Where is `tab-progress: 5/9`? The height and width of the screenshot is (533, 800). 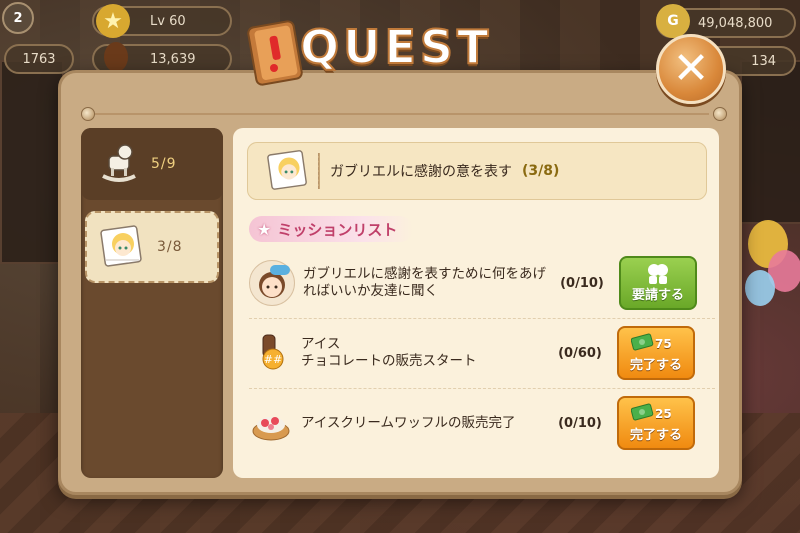
tab-progress: 5/9 is located at coordinates (164, 164).